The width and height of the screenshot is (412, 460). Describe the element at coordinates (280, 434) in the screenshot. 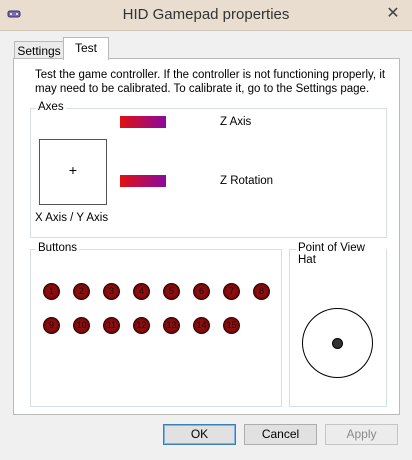

I see `cancel-button: Cancel` at that location.